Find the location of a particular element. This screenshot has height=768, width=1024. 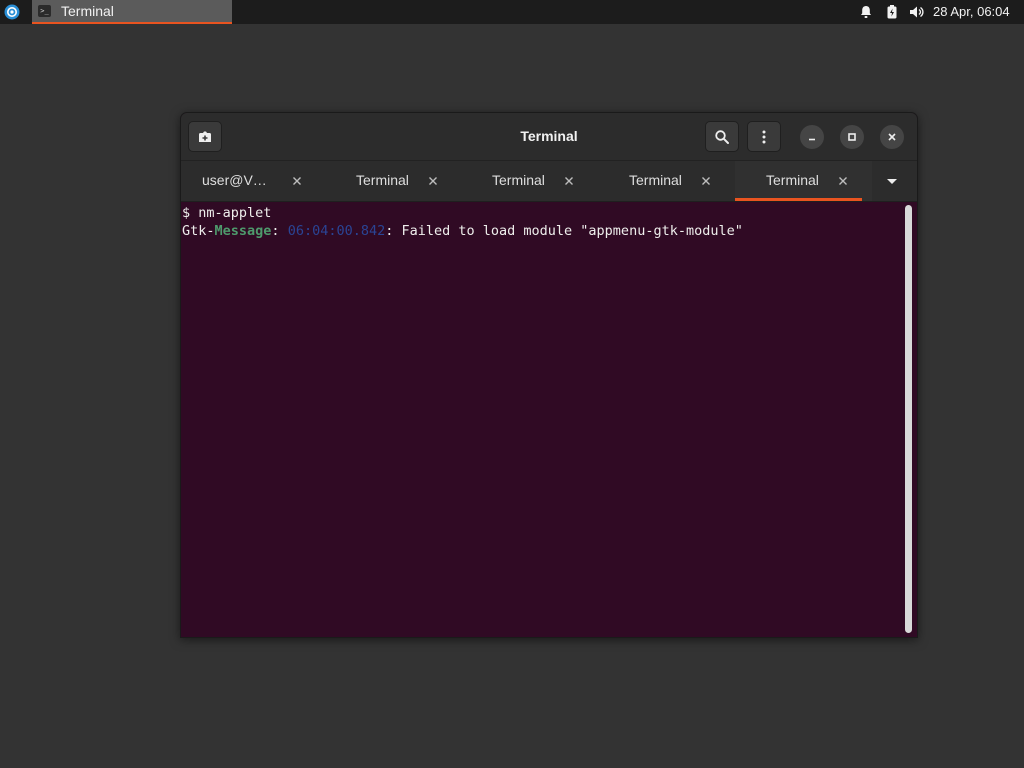

minimize-button is located at coordinates (812, 137).